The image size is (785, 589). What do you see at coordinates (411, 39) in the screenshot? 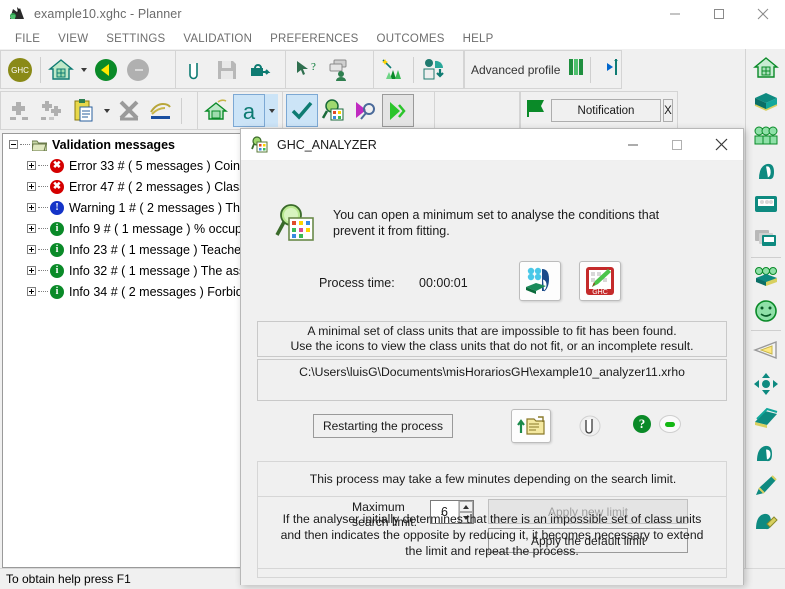
I see `menu-outcomes: OUTCOMES` at bounding box center [411, 39].